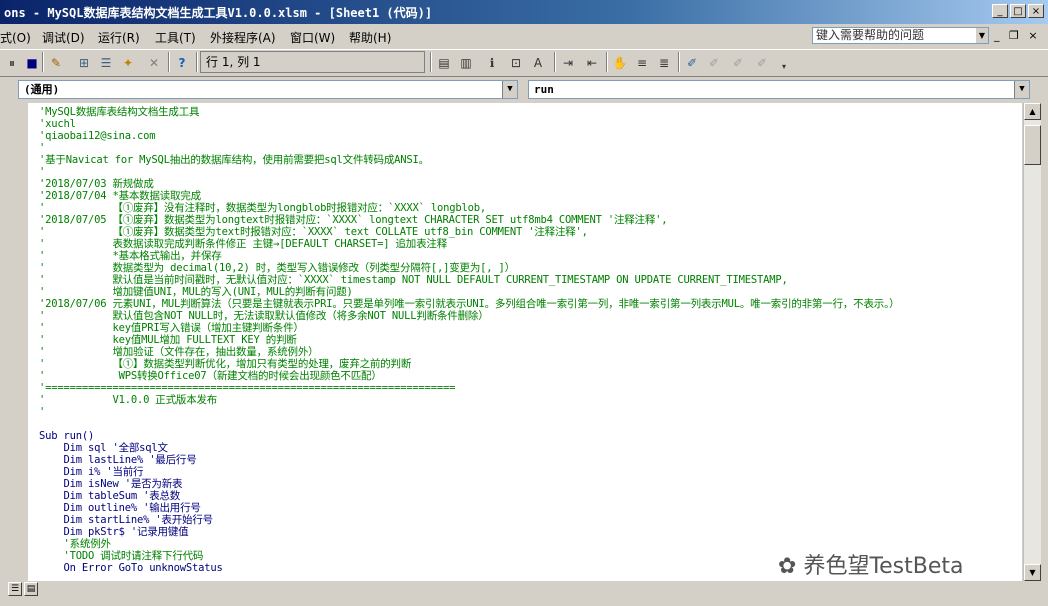 The width and height of the screenshot is (1048, 606). What do you see at coordinates (1032, 342) in the screenshot?
I see `vertical-scrollbar: ▲ ▼` at bounding box center [1032, 342].